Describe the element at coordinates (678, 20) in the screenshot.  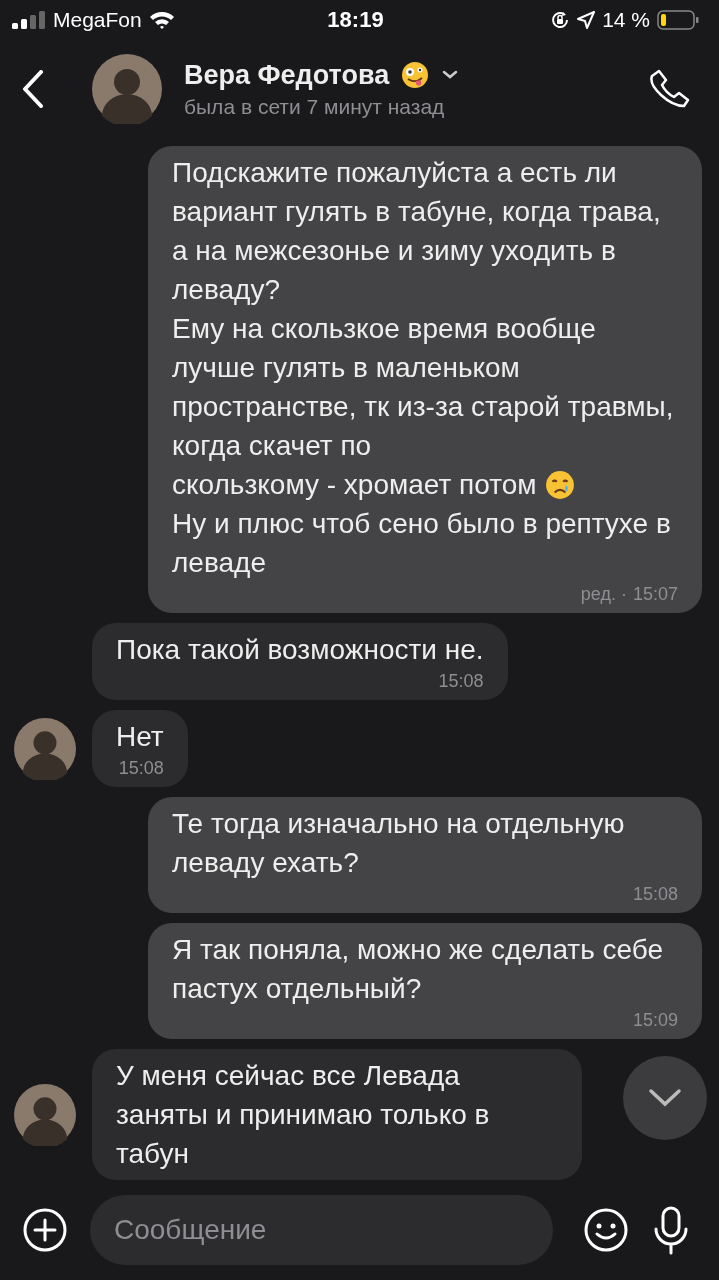
I see `battery-icon` at that location.